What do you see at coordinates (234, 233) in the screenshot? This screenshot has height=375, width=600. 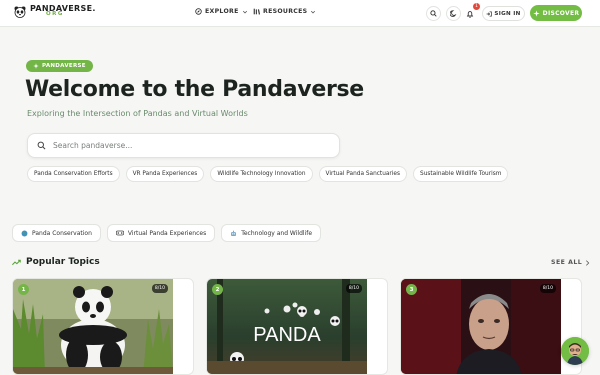 I see `robot-icon` at bounding box center [234, 233].